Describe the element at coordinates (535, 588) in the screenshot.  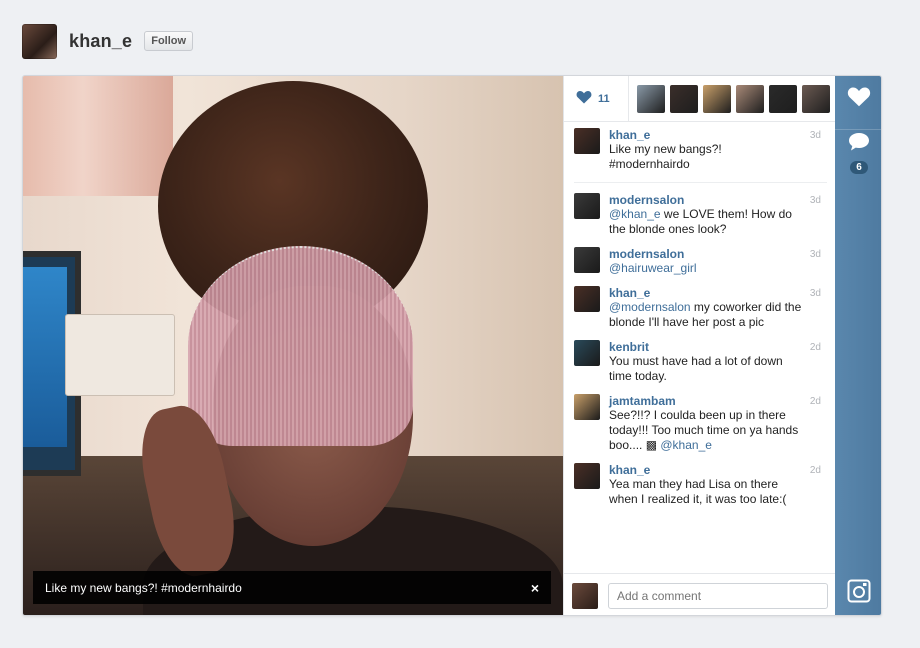
I see `close-icon: ×` at that location.